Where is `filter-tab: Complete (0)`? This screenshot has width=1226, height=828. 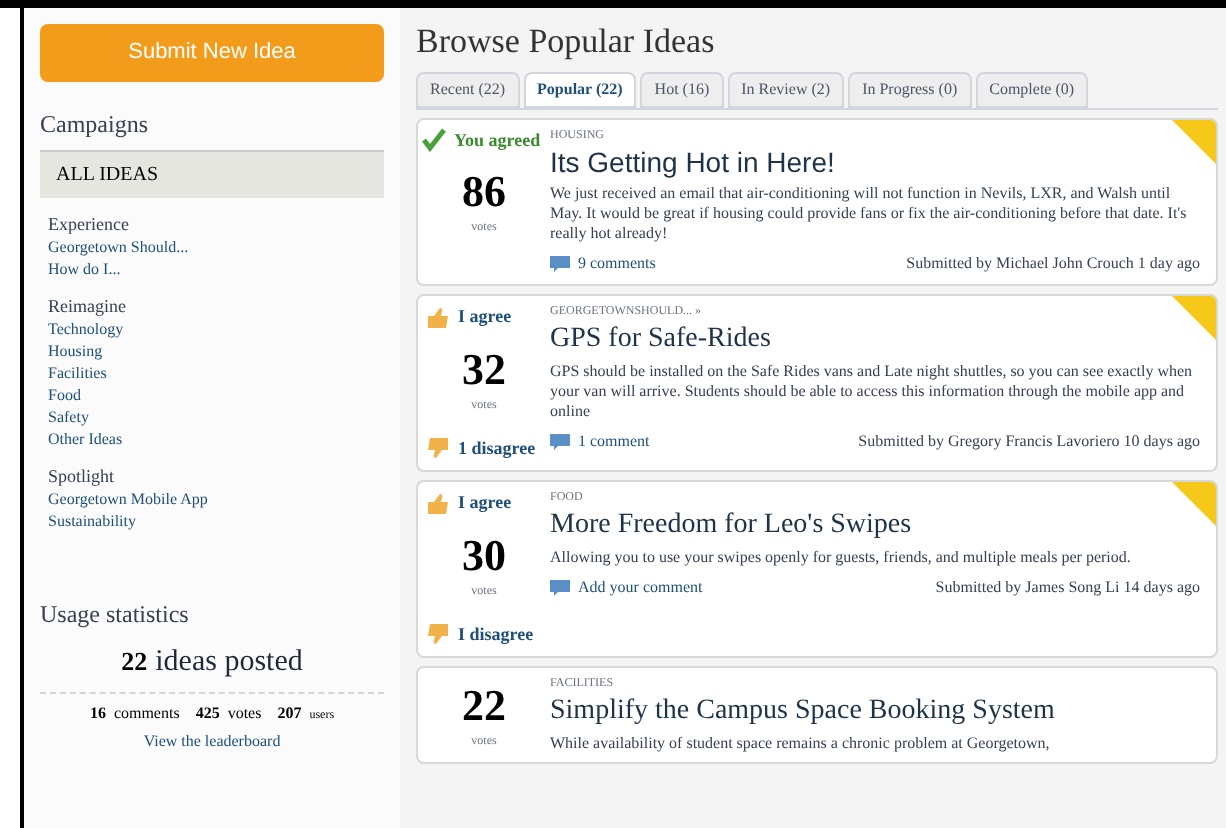
filter-tab: Complete (0) is located at coordinates (1032, 89).